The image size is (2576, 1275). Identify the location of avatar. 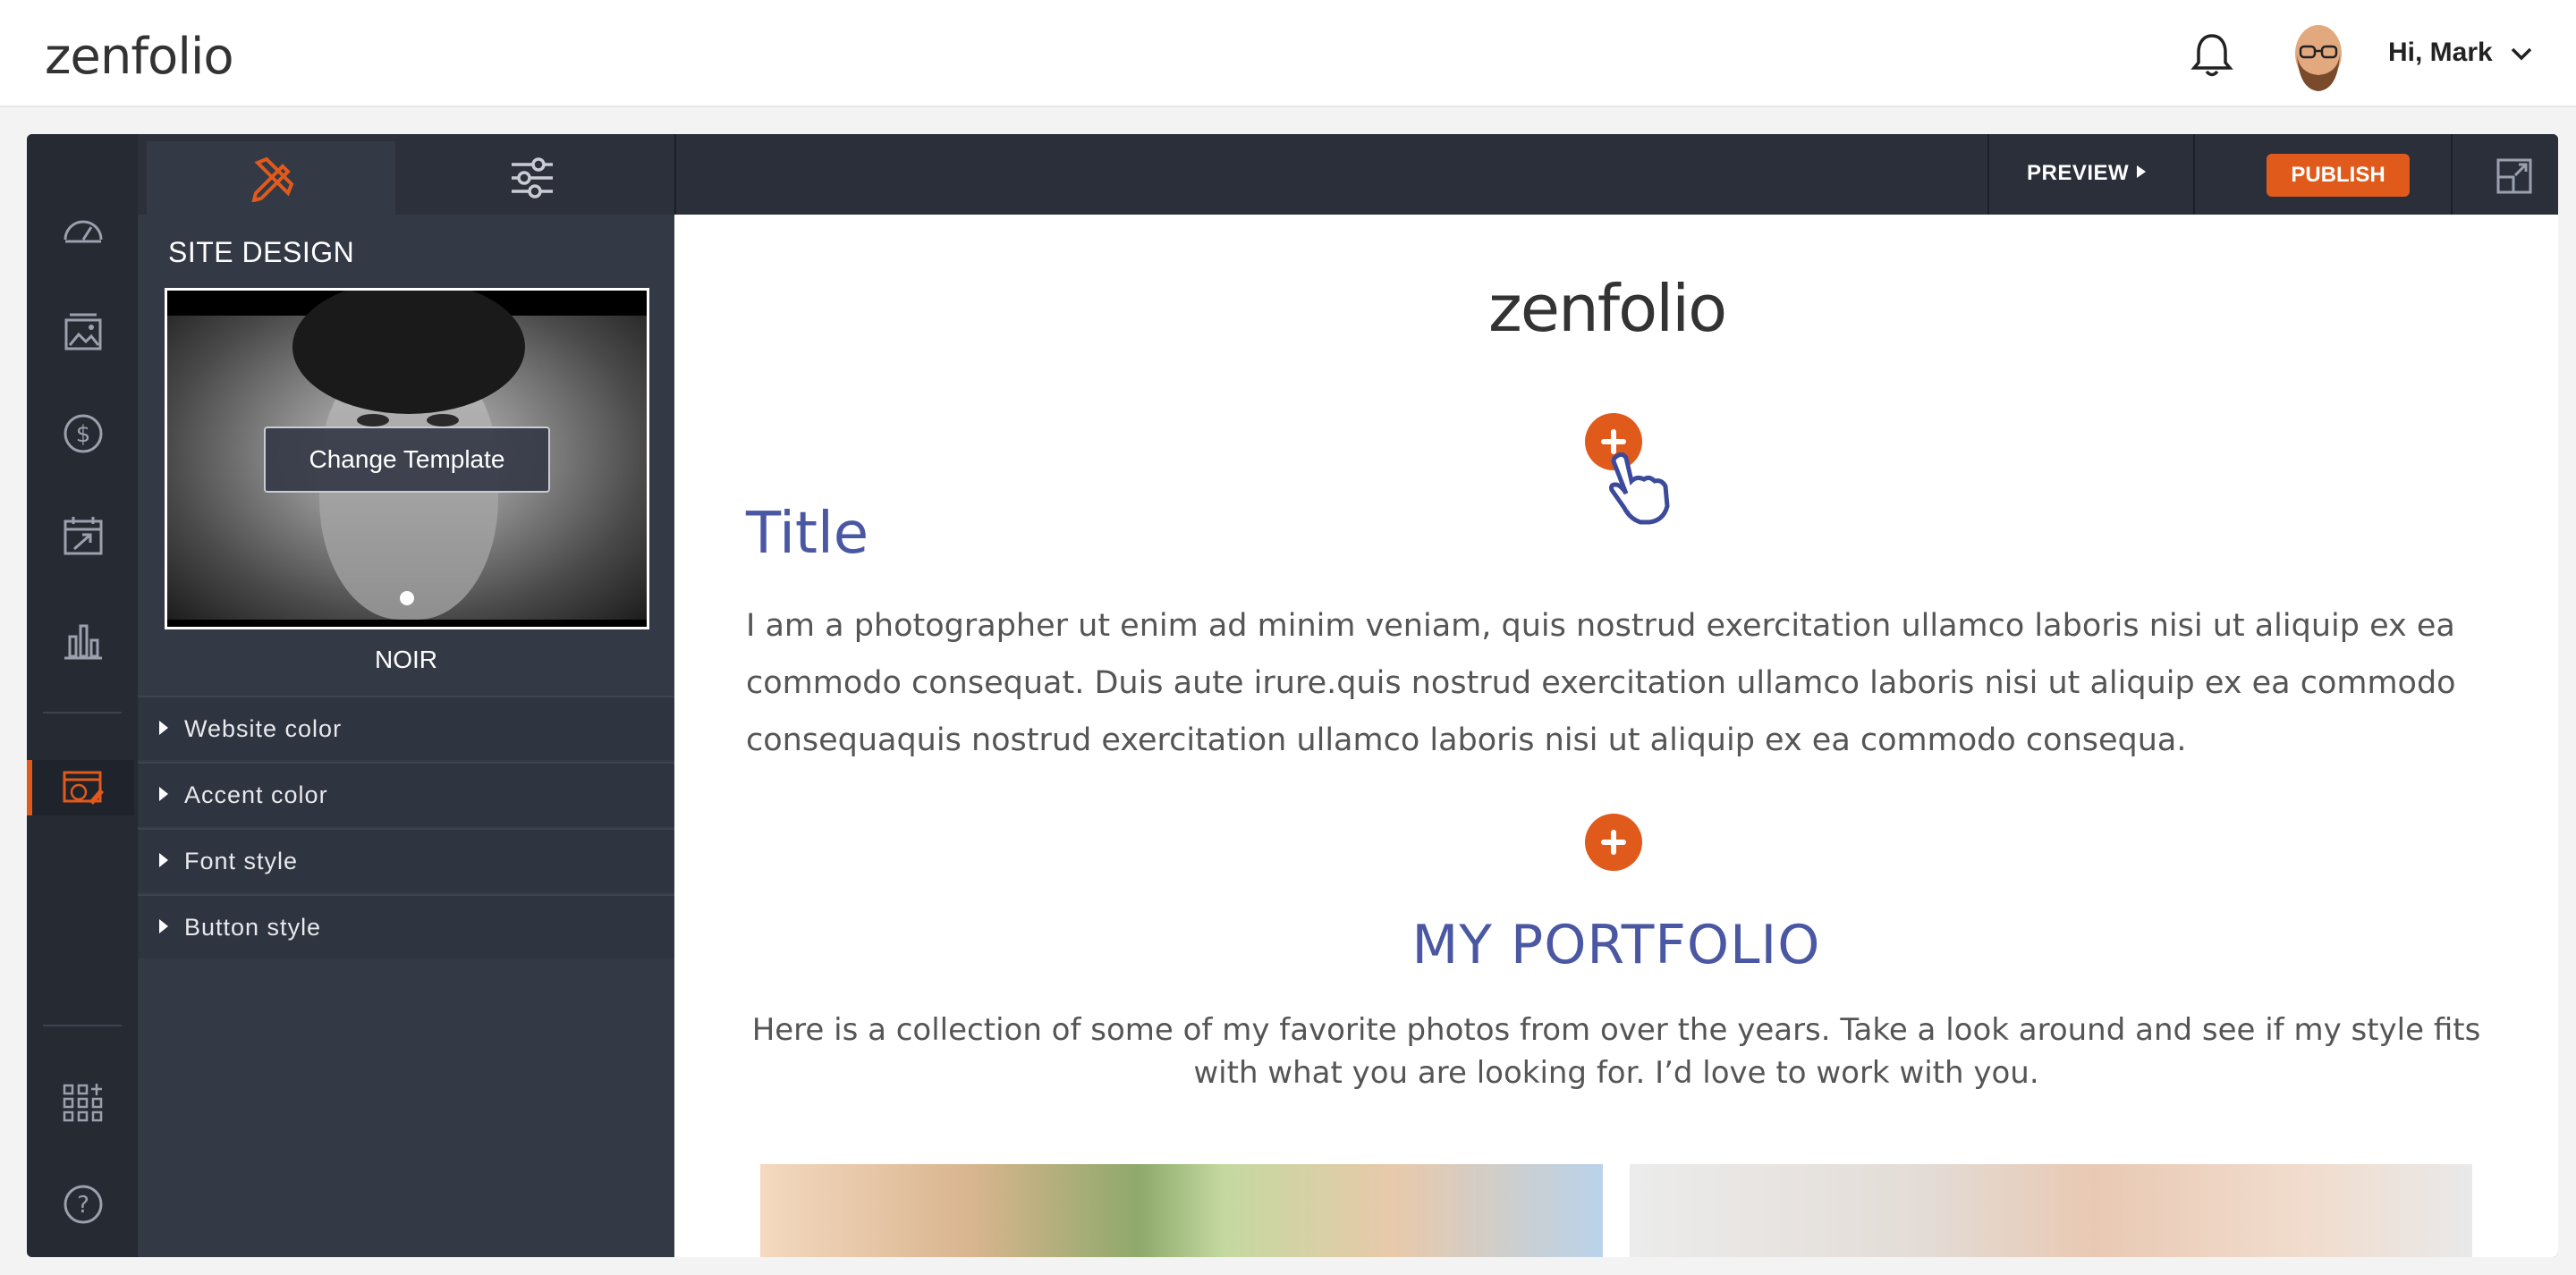
(2318, 55).